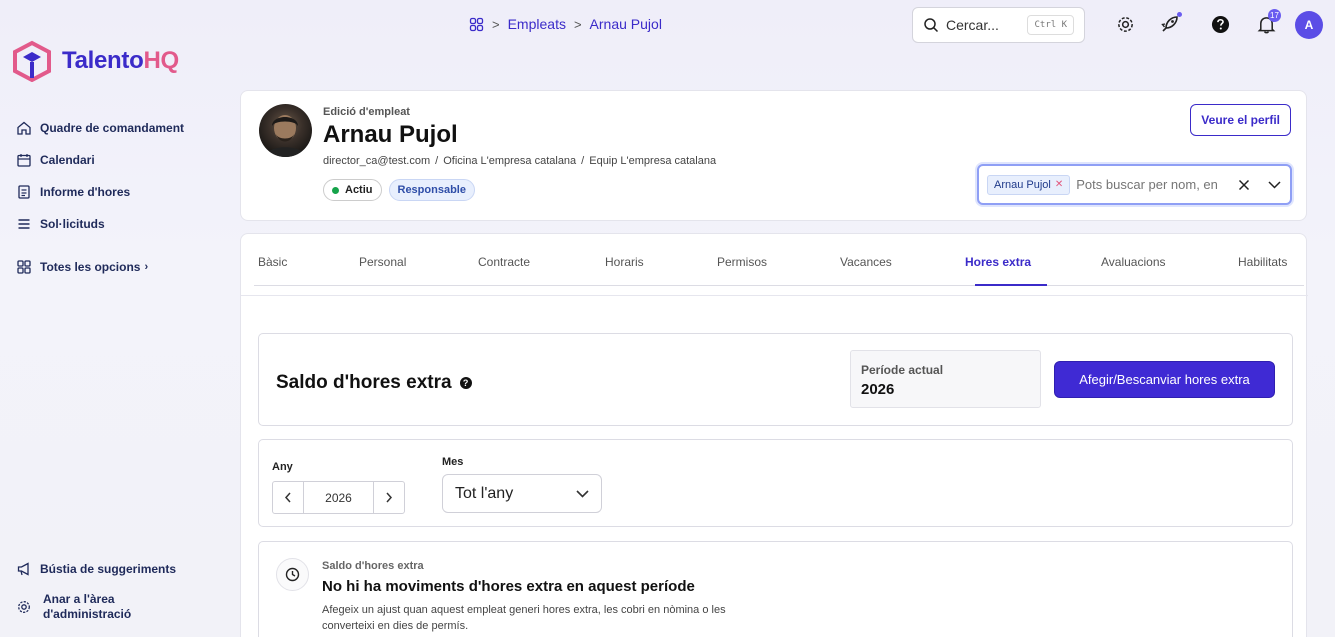 The width and height of the screenshot is (1335, 637). I want to click on rocket-dot, so click(1179, 14).